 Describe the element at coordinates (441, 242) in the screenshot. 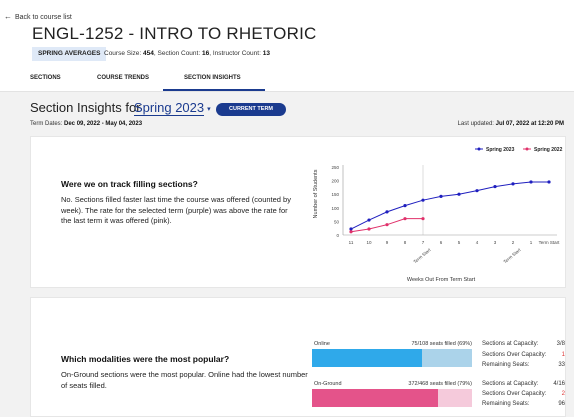

I see `x-tick-label: 6` at that location.